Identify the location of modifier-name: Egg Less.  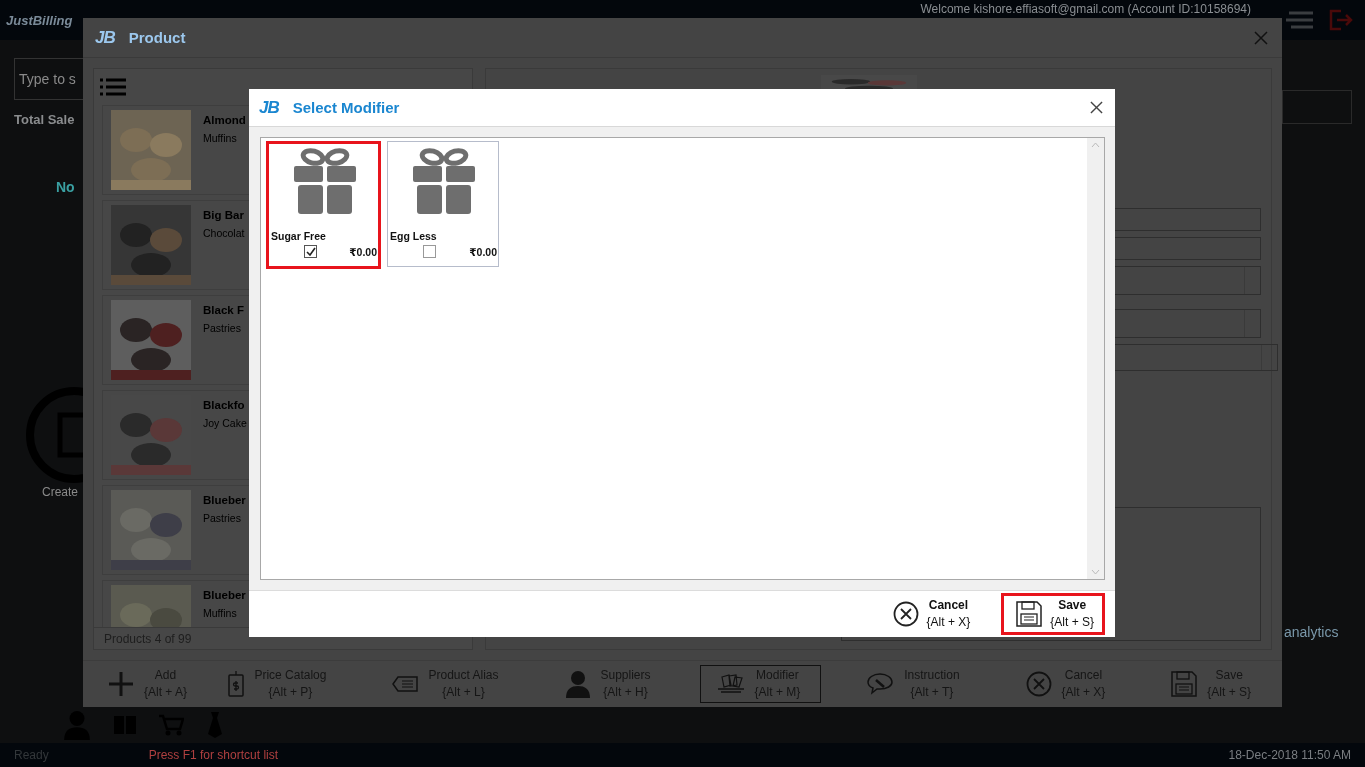
(414, 236).